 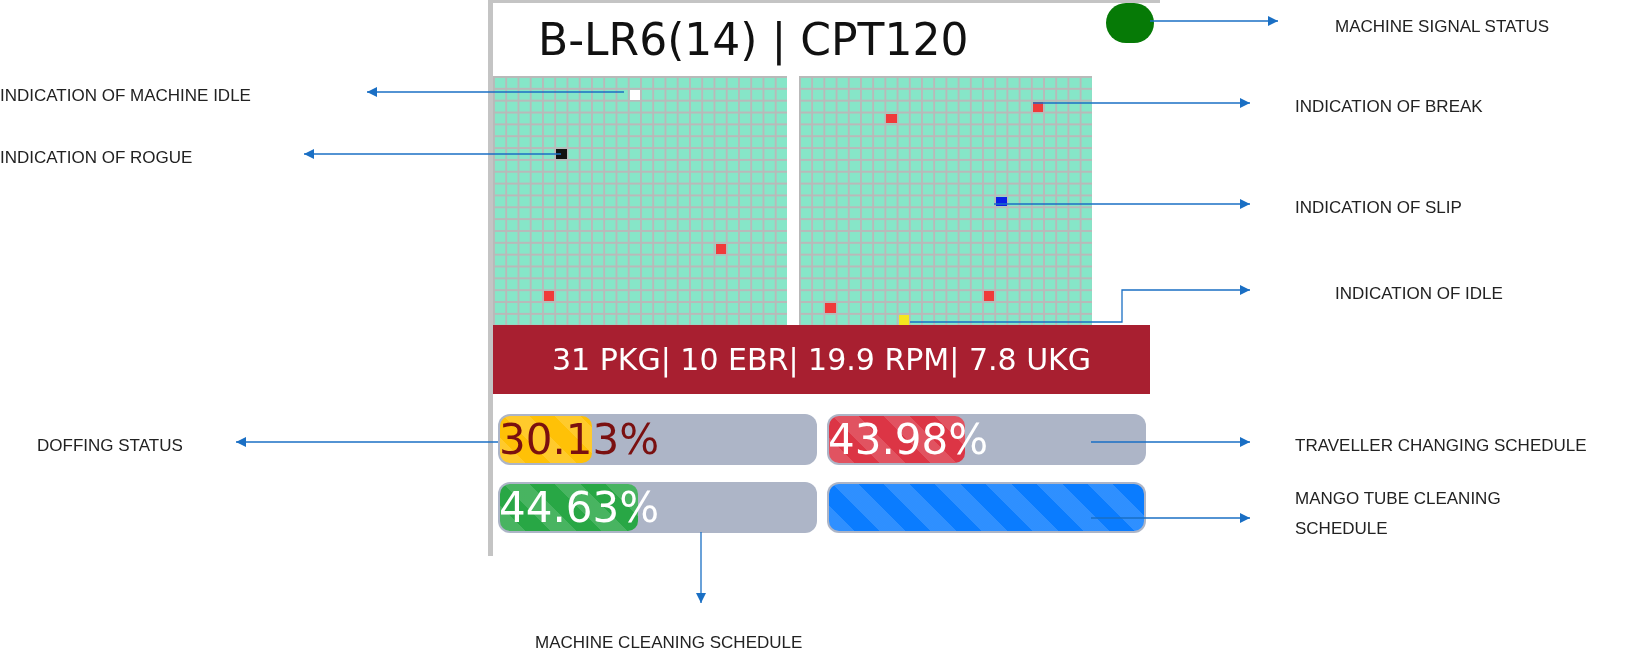 What do you see at coordinates (1398, 514) in the screenshot?
I see `annotation-label: MANGO TUBE CLEANING SCHEDULE` at bounding box center [1398, 514].